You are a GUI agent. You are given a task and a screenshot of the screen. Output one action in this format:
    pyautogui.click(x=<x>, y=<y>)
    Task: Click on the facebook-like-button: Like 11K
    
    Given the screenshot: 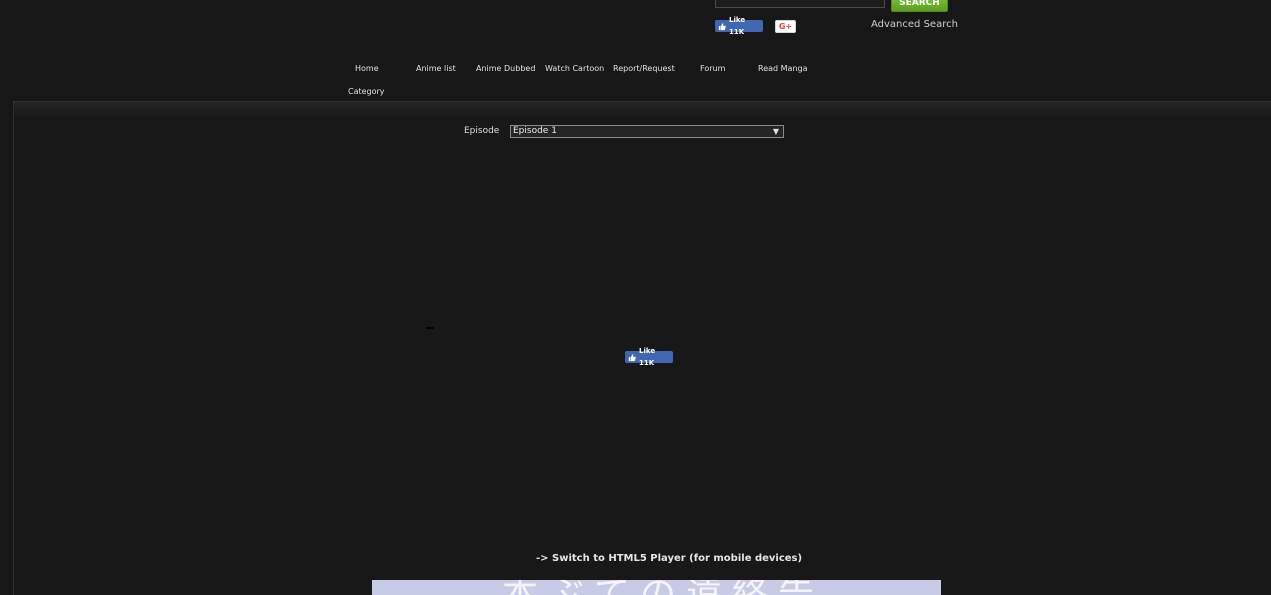 What is the action you would take?
    pyautogui.click(x=739, y=26)
    